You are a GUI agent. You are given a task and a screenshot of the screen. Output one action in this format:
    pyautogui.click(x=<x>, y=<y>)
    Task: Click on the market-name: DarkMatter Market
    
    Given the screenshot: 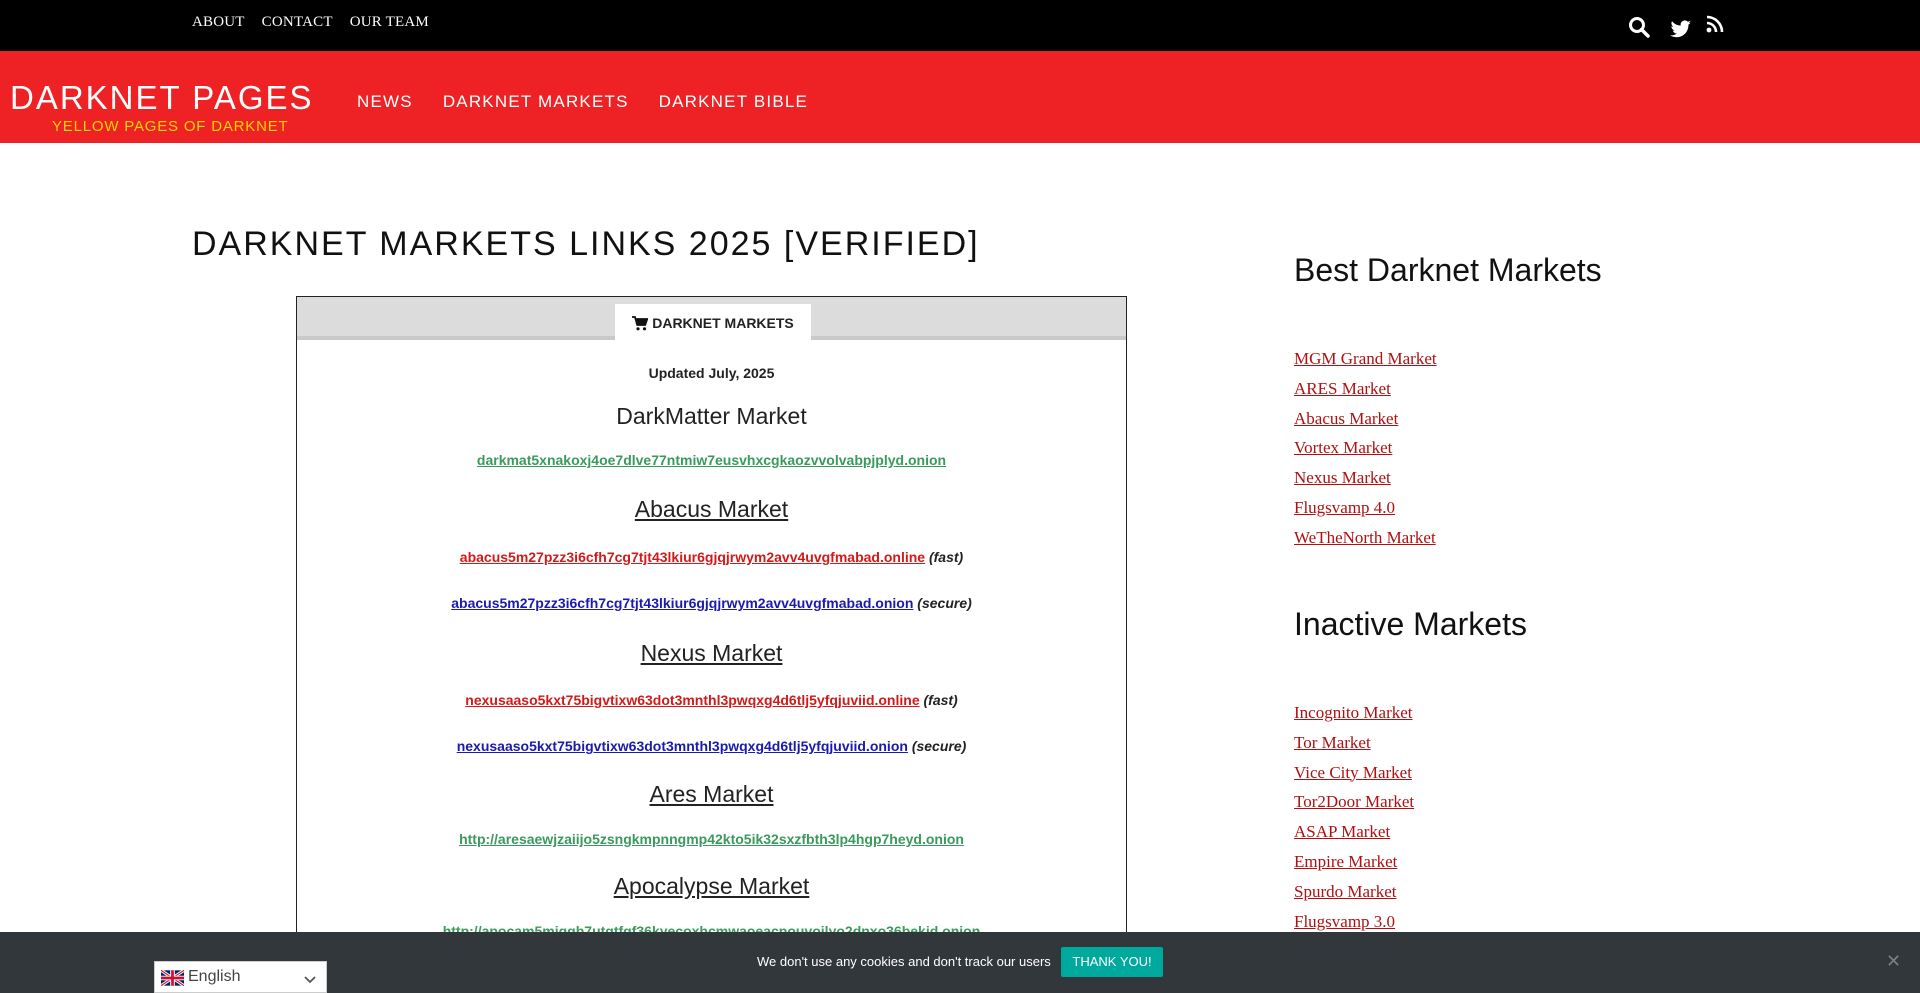 What is the action you would take?
    pyautogui.click(x=711, y=416)
    